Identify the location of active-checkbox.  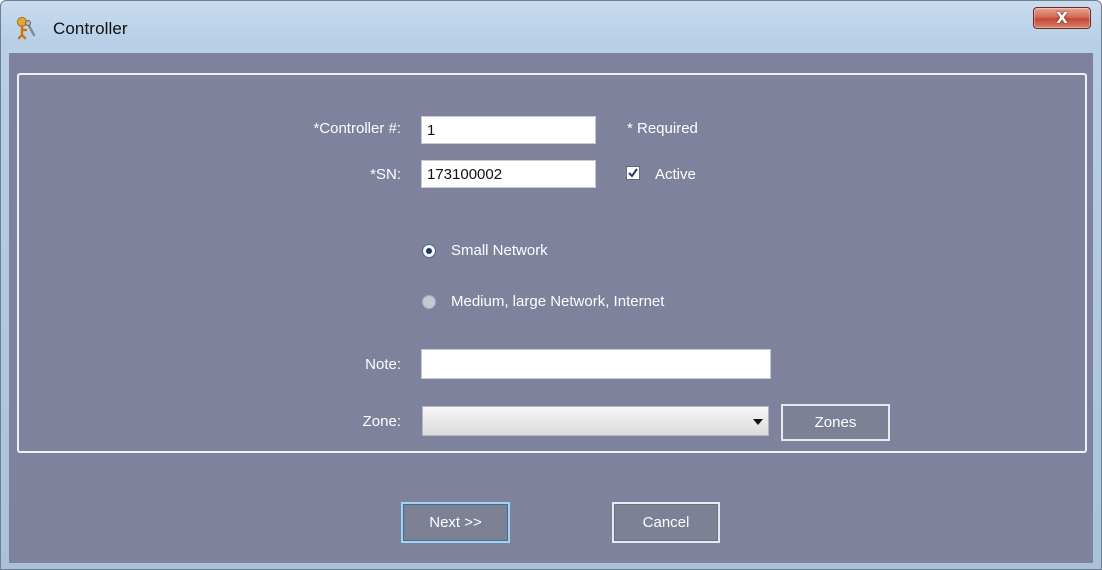
(633, 173).